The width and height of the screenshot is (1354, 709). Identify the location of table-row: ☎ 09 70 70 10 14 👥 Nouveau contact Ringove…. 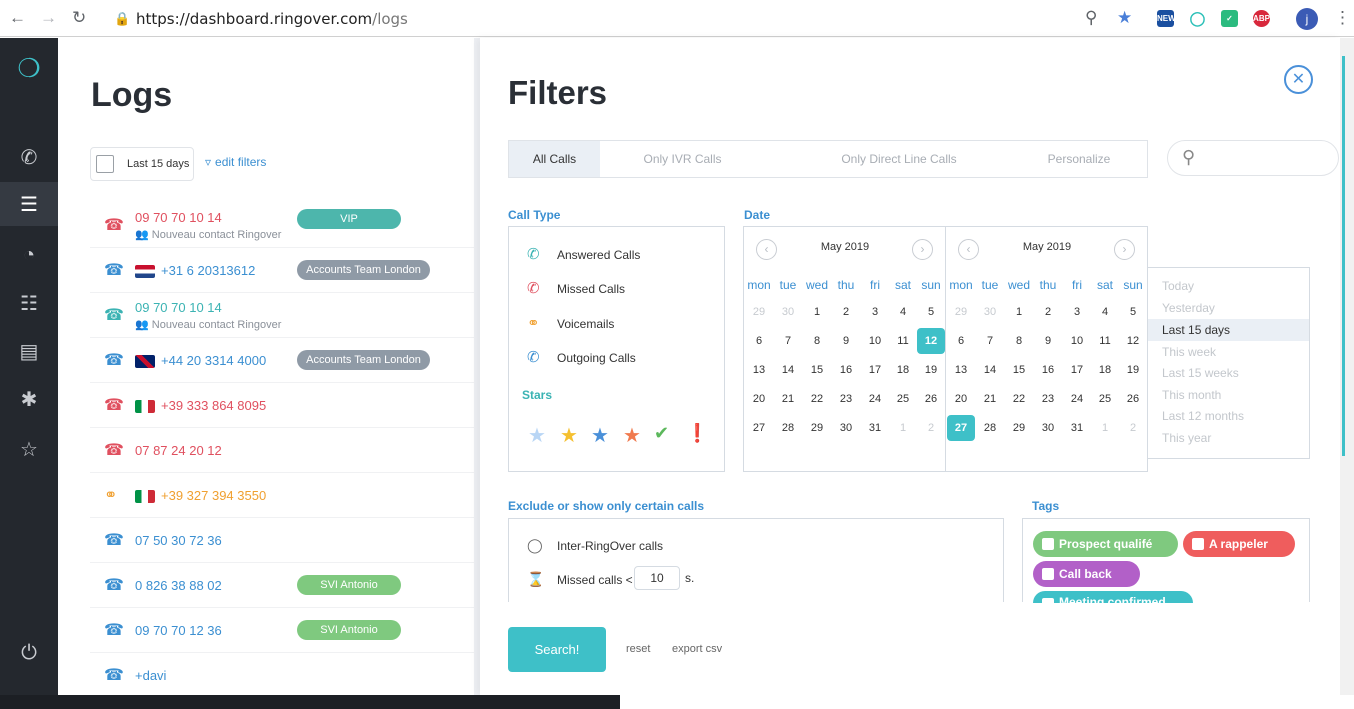
(311, 315).